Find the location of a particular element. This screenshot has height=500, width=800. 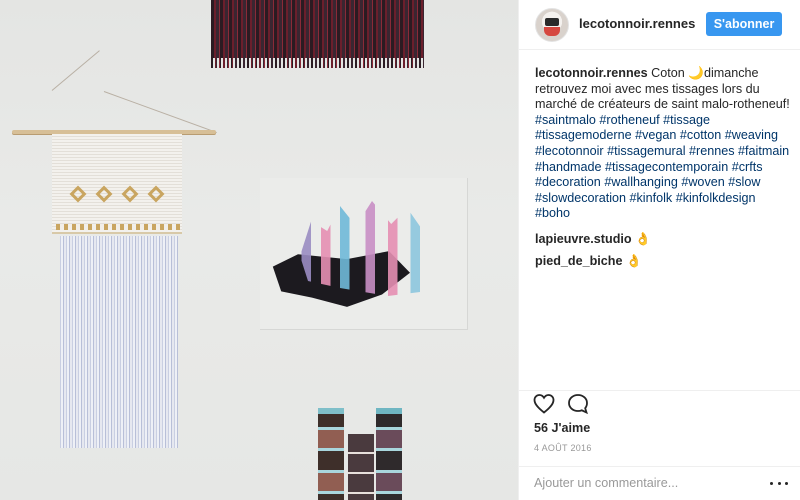

photo-booth-strips is located at coordinates (363, 454).